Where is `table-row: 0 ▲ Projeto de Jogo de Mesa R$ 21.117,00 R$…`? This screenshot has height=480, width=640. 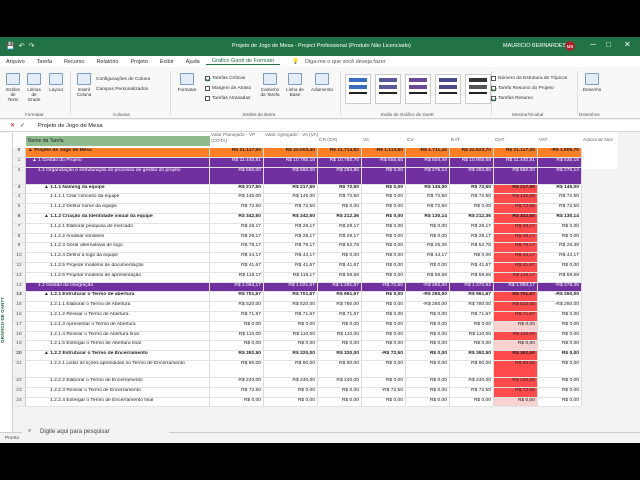
table-row: 0 ▲ Projeto de Jogo de Mesa R$ 21.117,00 R$… is located at coordinates (297, 153).